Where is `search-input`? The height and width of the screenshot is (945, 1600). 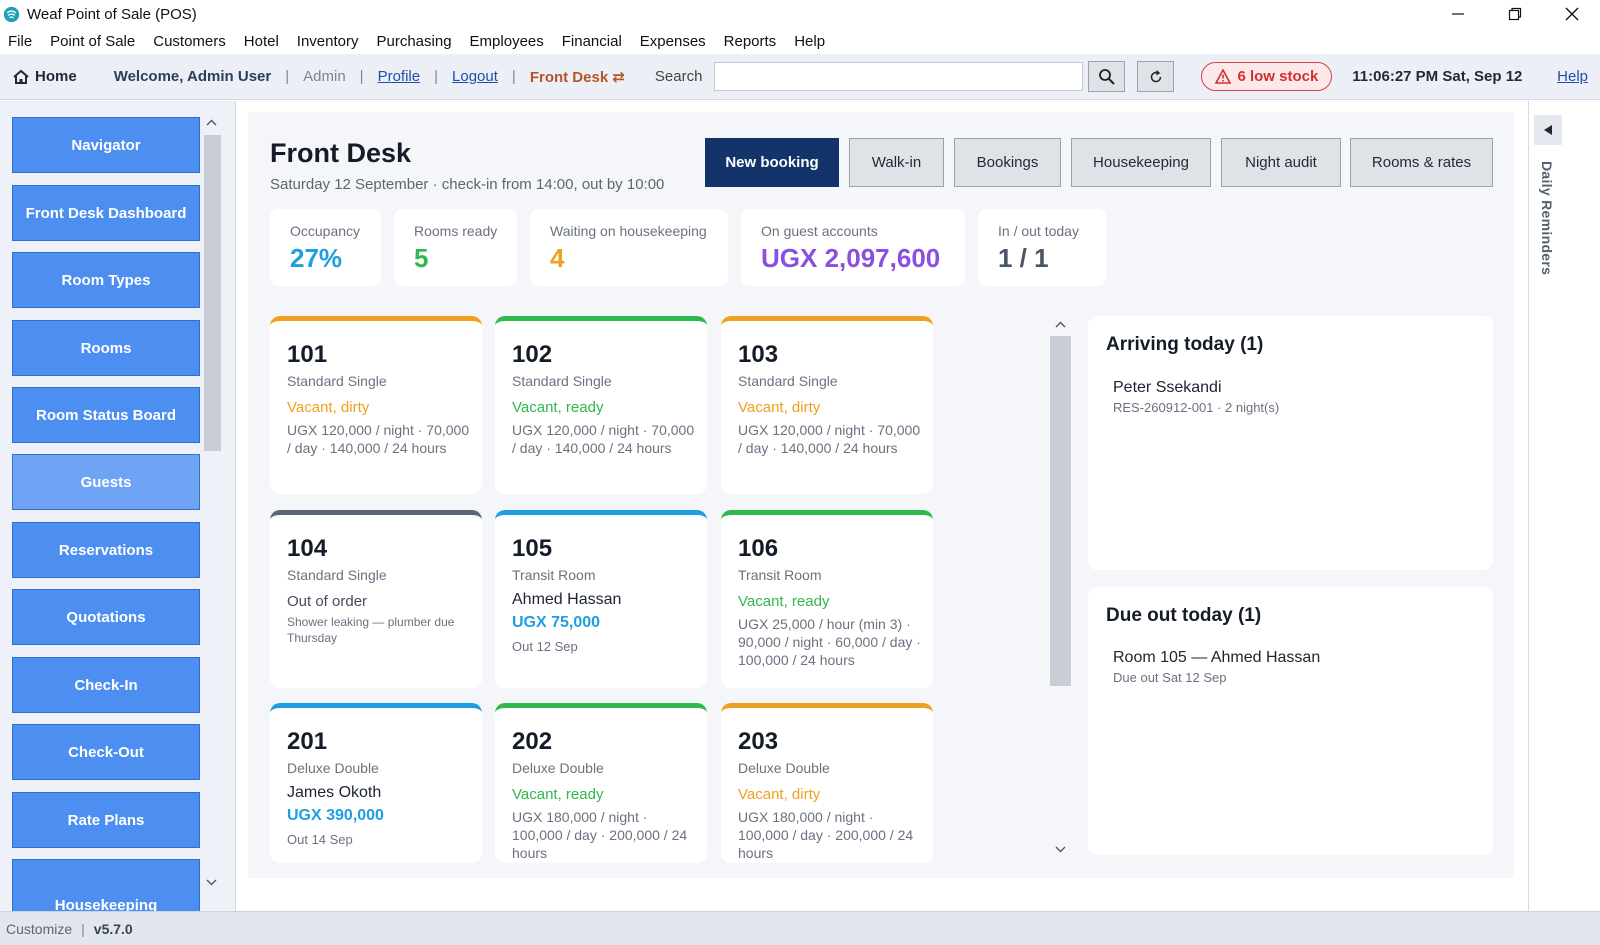
search-input is located at coordinates (899, 76).